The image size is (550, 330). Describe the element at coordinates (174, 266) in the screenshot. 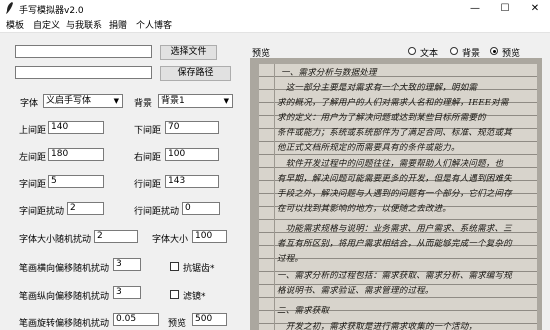

I see `antialias-checkbox` at that location.